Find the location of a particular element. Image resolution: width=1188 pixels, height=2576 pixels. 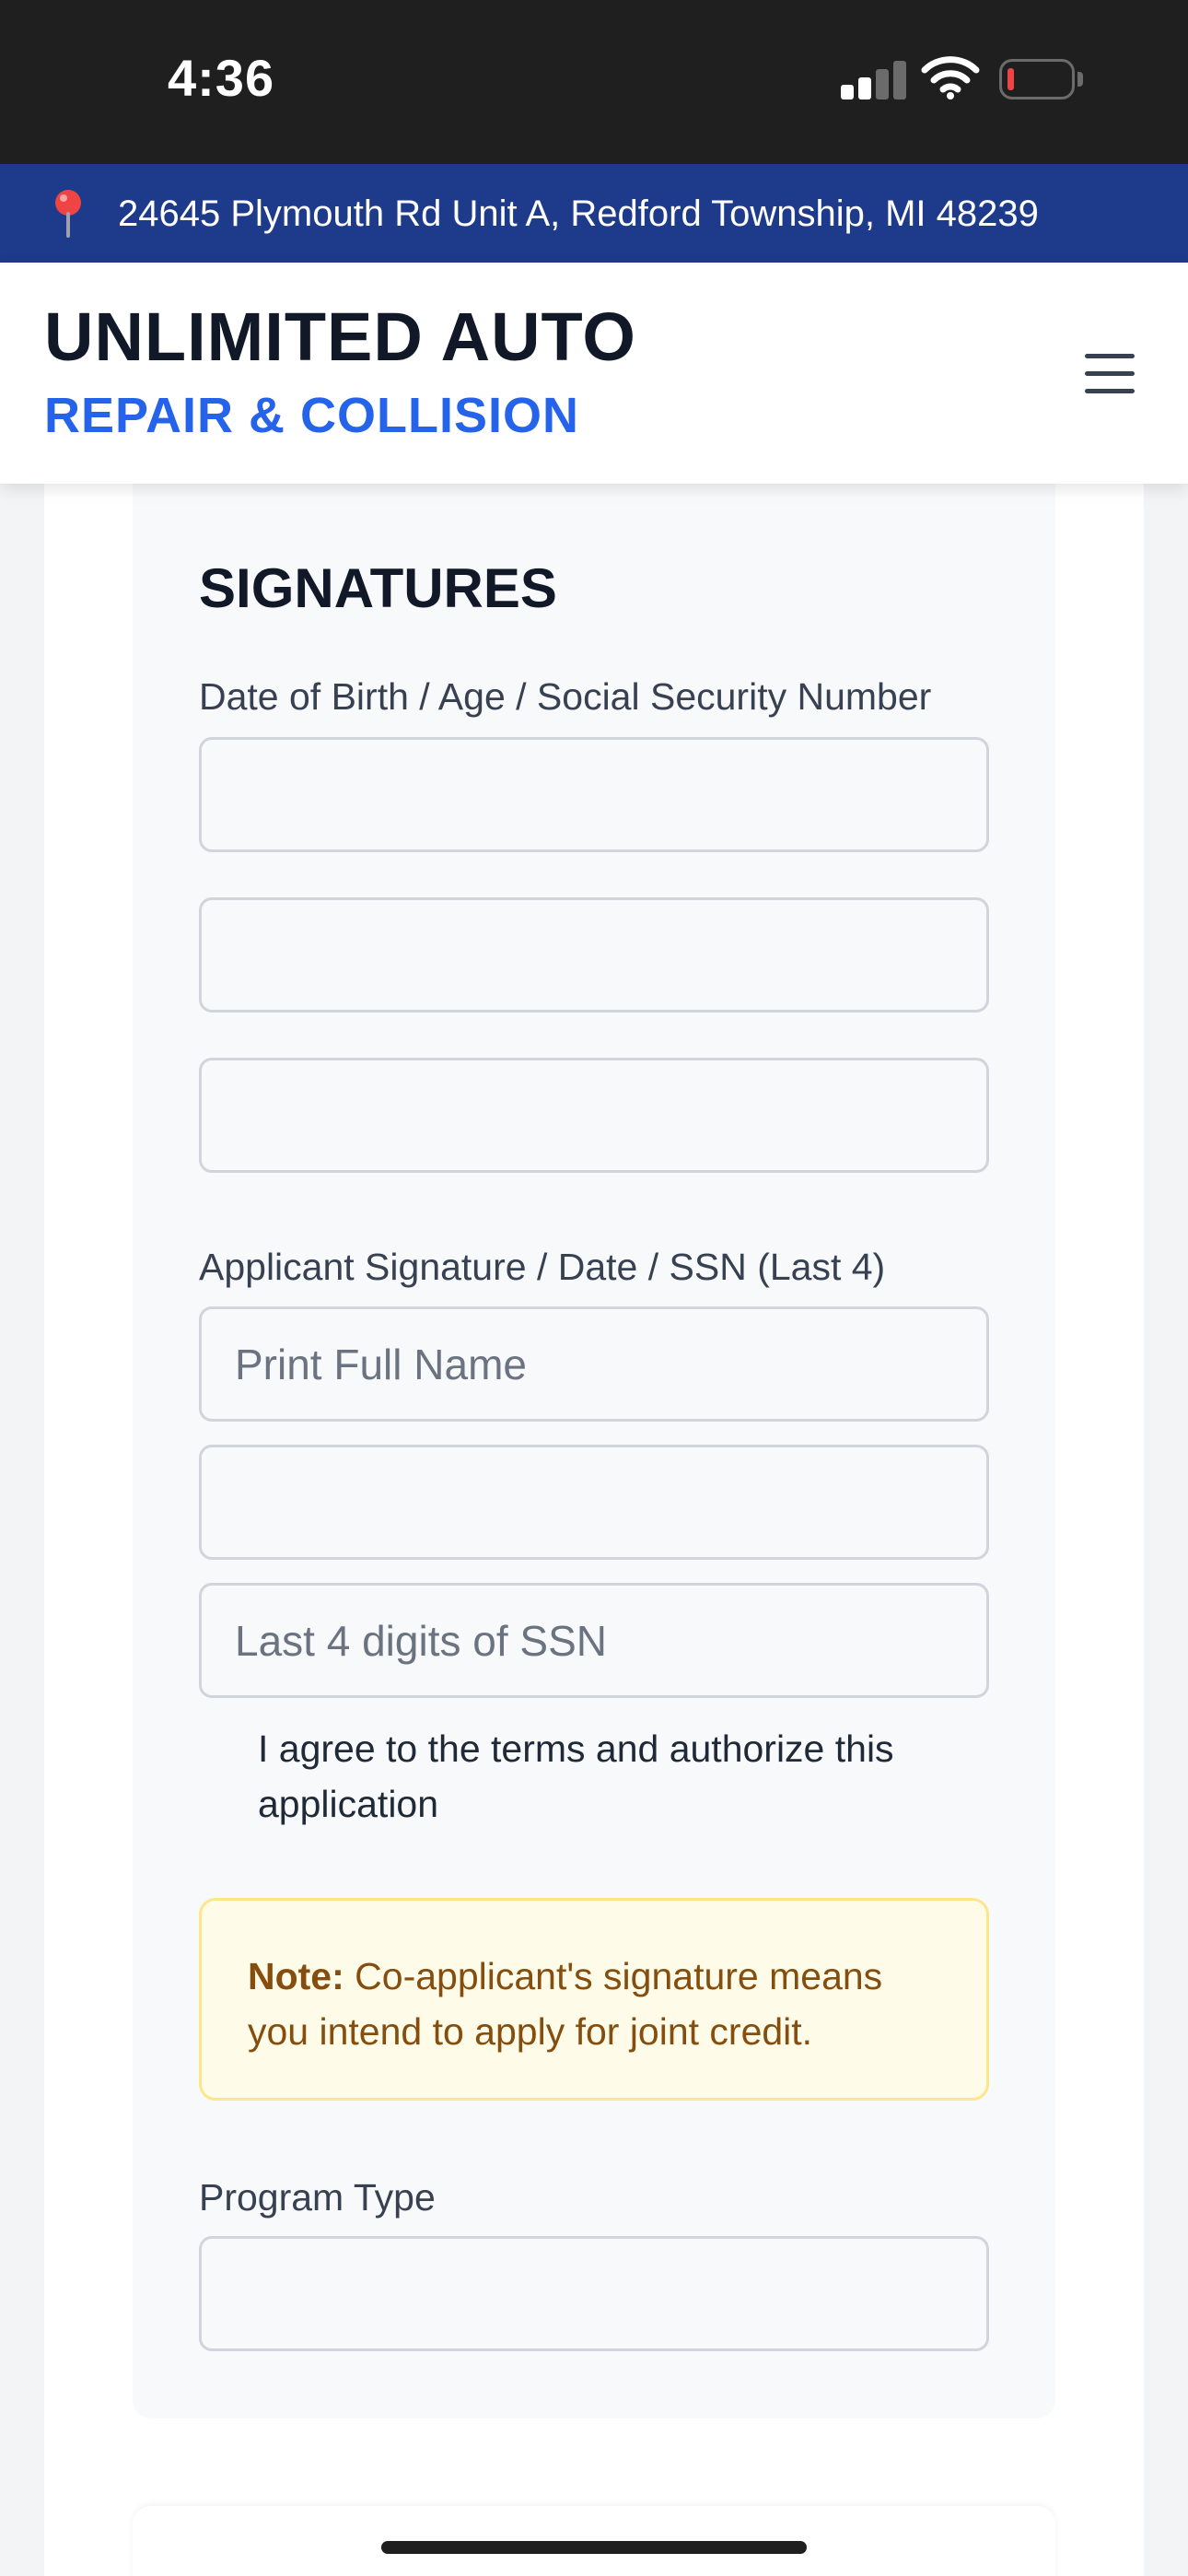

full-name-input is located at coordinates (594, 1364).